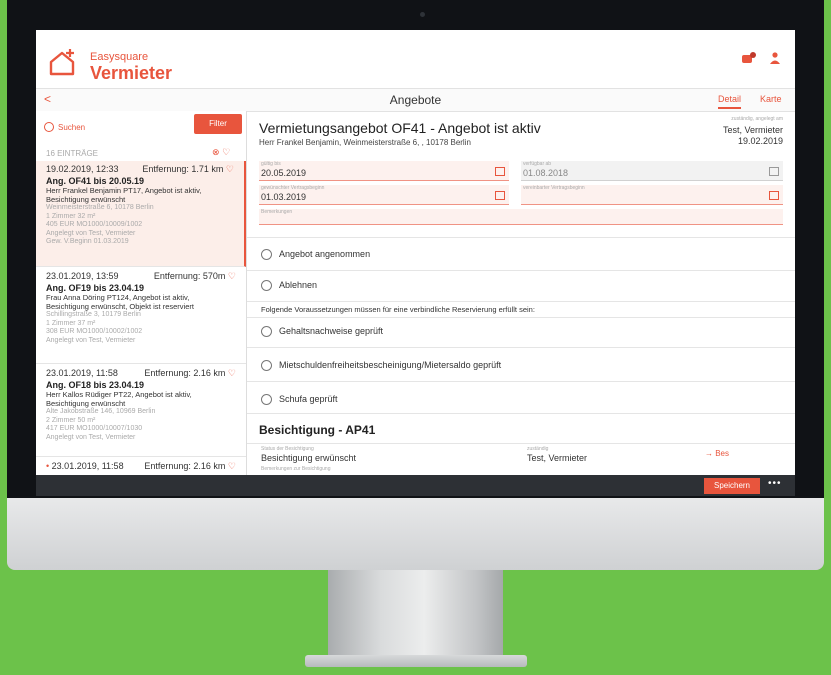  Describe the element at coordinates (62, 62) in the screenshot. I see `house-plus-icon` at that location.